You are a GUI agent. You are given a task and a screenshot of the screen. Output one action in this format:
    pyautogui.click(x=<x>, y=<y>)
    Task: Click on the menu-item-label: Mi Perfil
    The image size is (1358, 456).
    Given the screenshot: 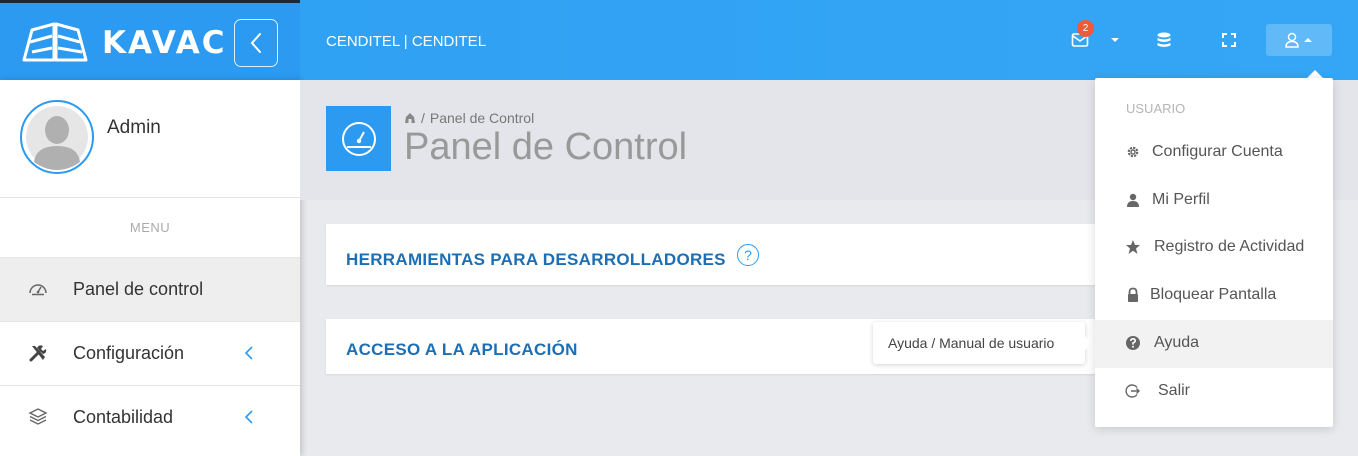 What is the action you would take?
    pyautogui.click(x=1181, y=199)
    